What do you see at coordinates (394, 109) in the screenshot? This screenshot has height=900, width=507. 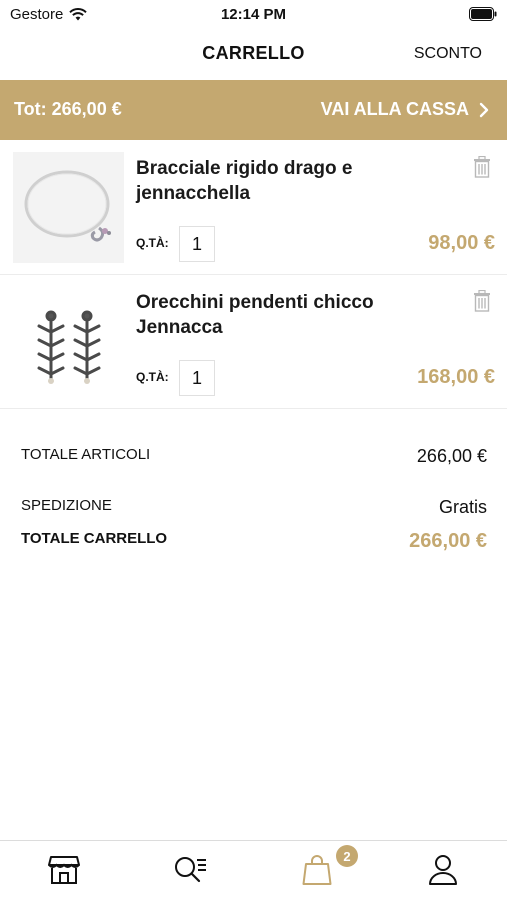 I see `checkout-button-label: VAI ALLA CASSA` at bounding box center [394, 109].